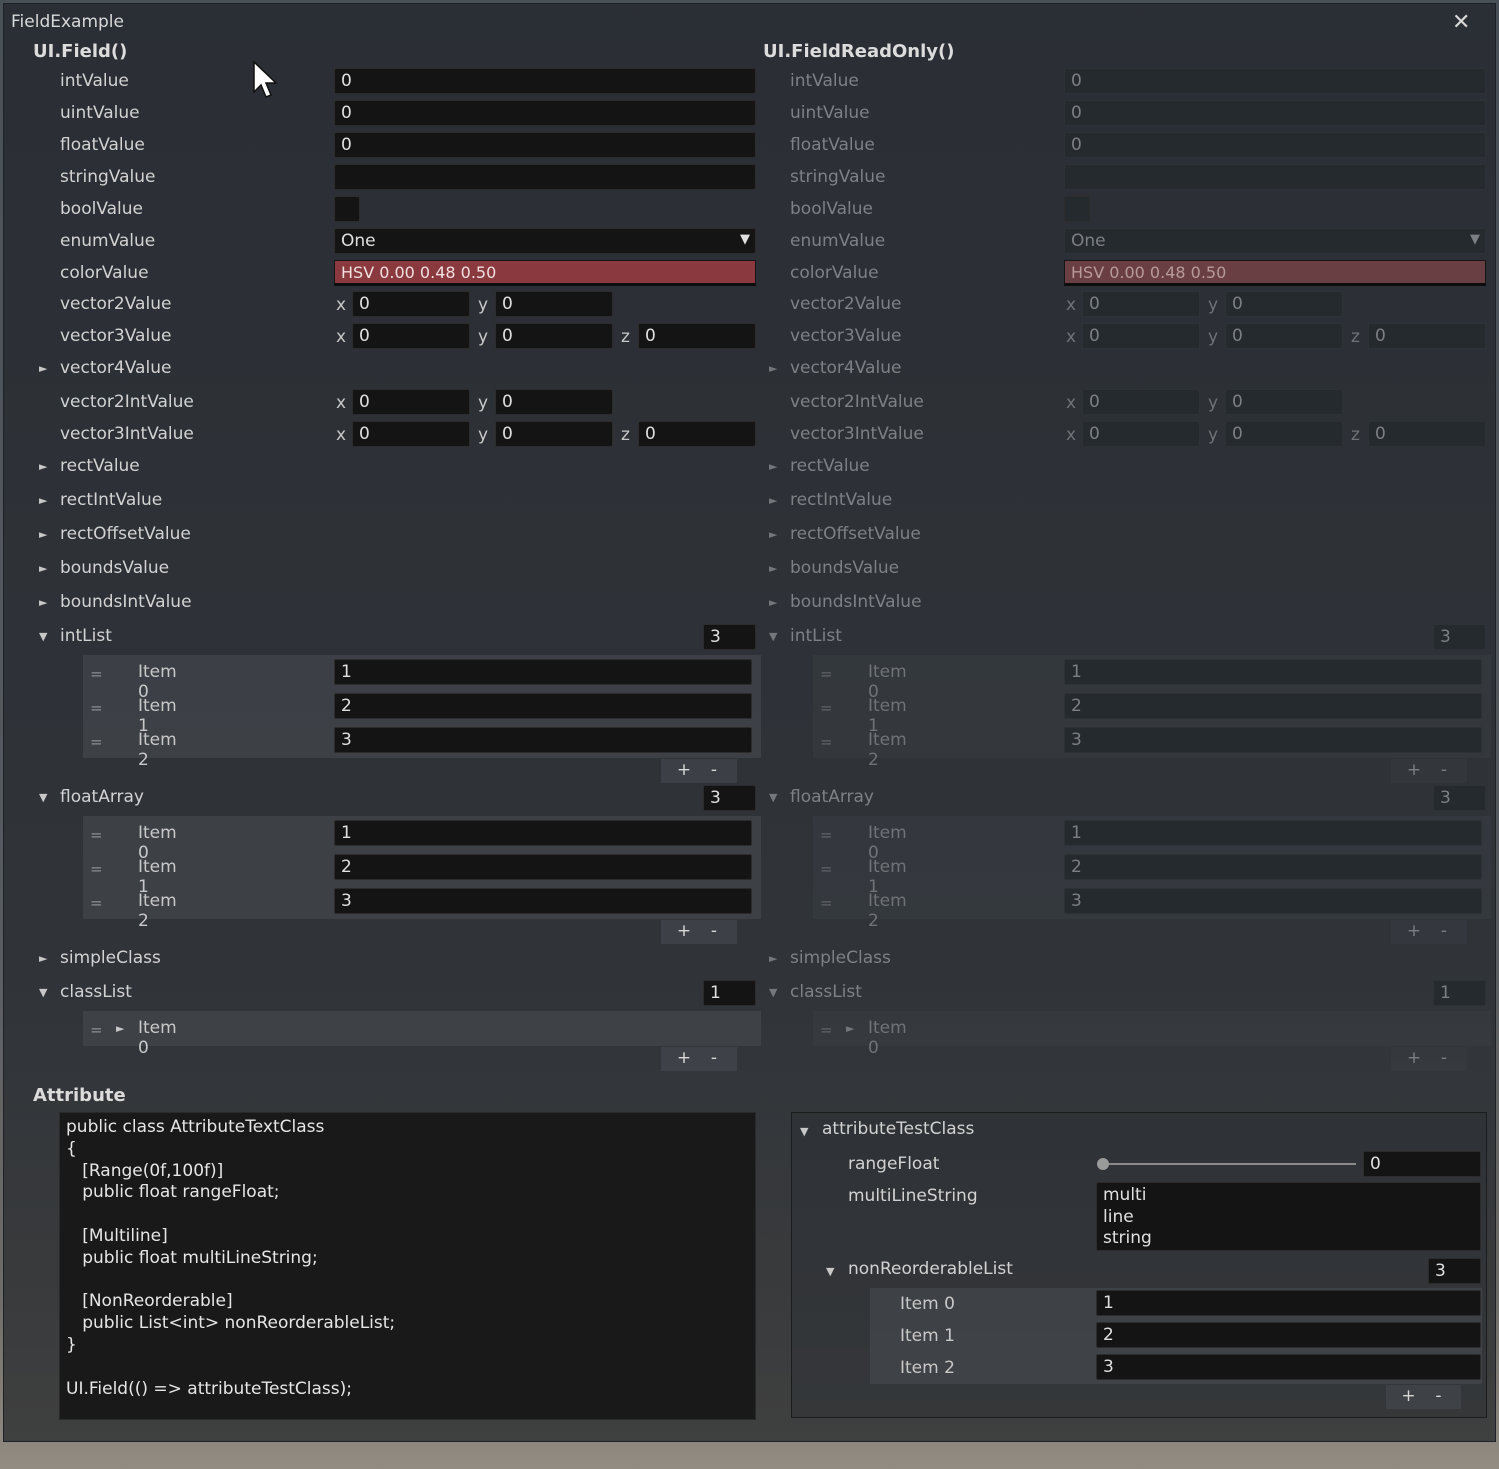  I want to click on range-float-slider-knob, so click(1103, 1164).